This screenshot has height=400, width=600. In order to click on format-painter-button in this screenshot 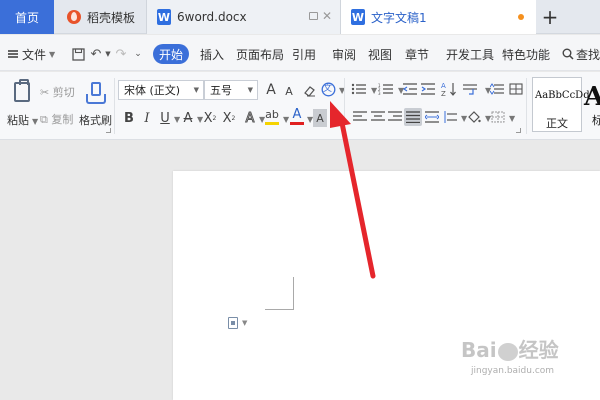, I will do `click(96, 93)`.